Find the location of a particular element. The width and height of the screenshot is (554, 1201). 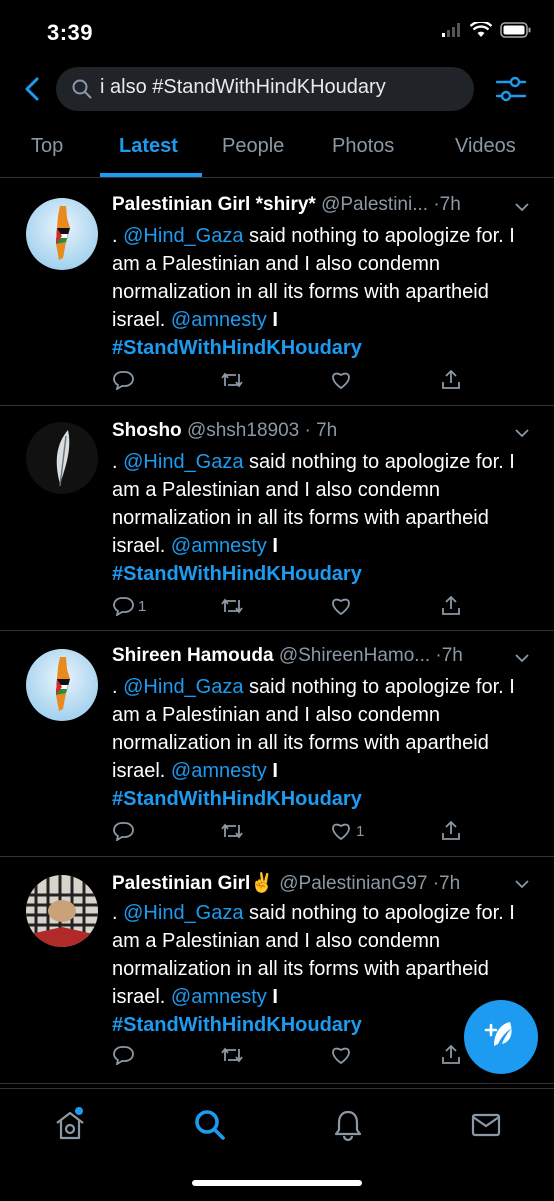

tab-photos: Photos is located at coordinates (363, 146).